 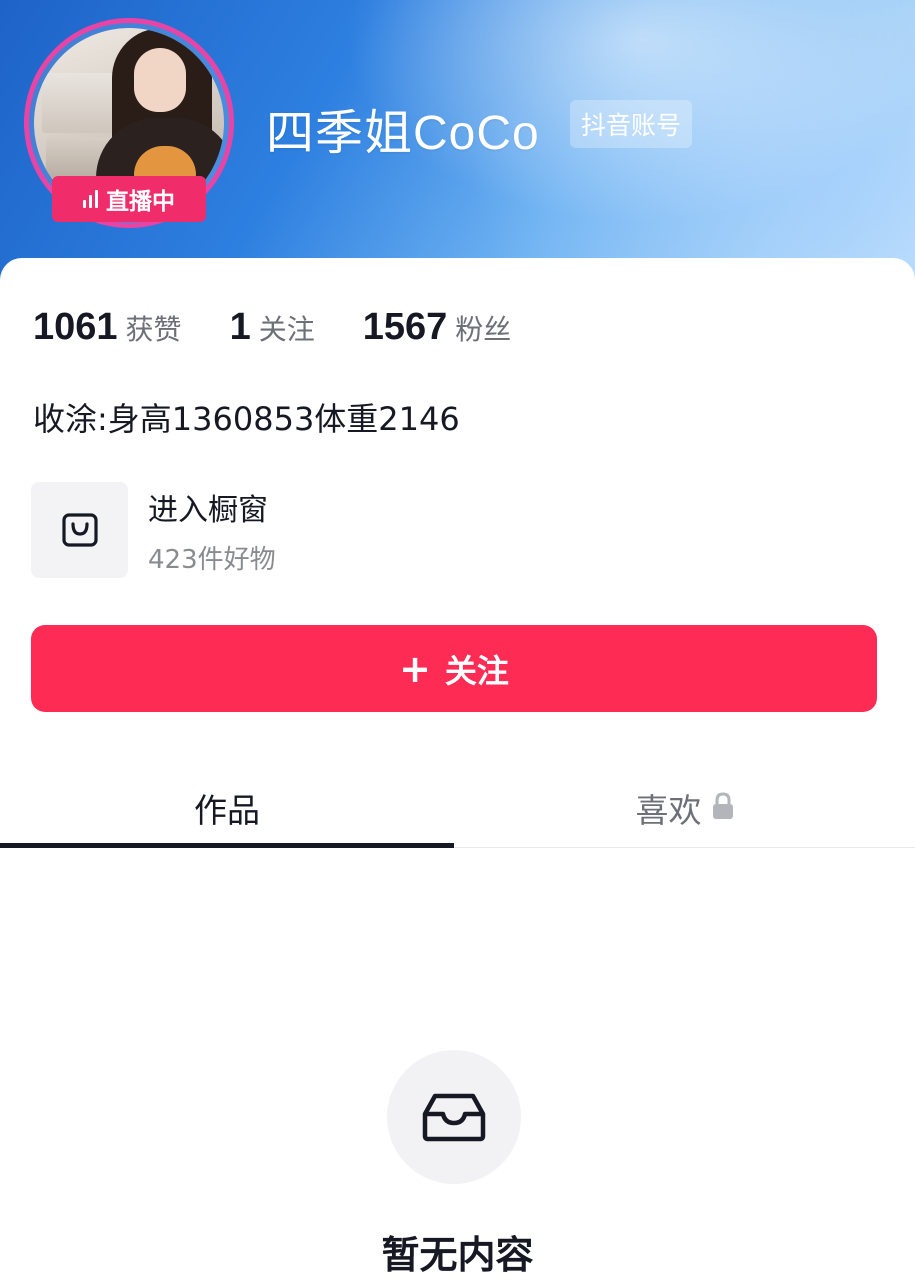 I want to click on shop-title: 进入橱窗, so click(x=208, y=510).